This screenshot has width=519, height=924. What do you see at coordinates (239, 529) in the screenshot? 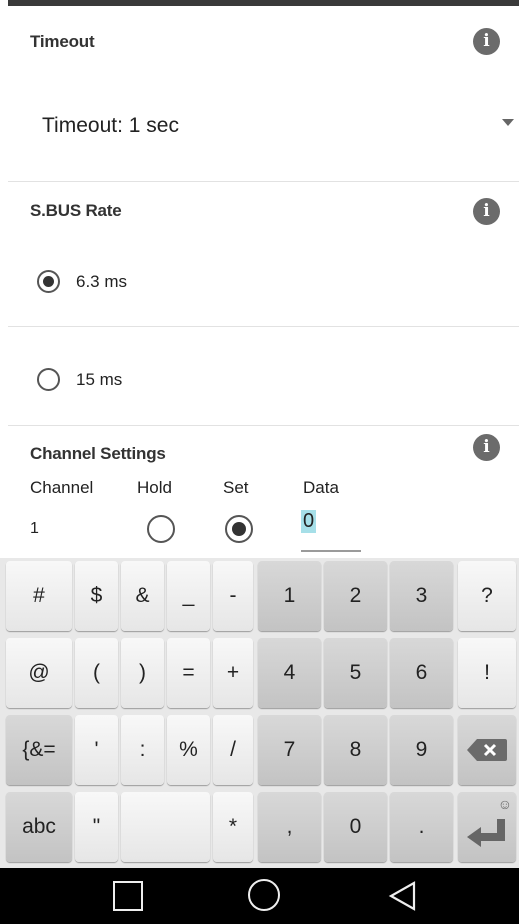
I see `set-radio` at bounding box center [239, 529].